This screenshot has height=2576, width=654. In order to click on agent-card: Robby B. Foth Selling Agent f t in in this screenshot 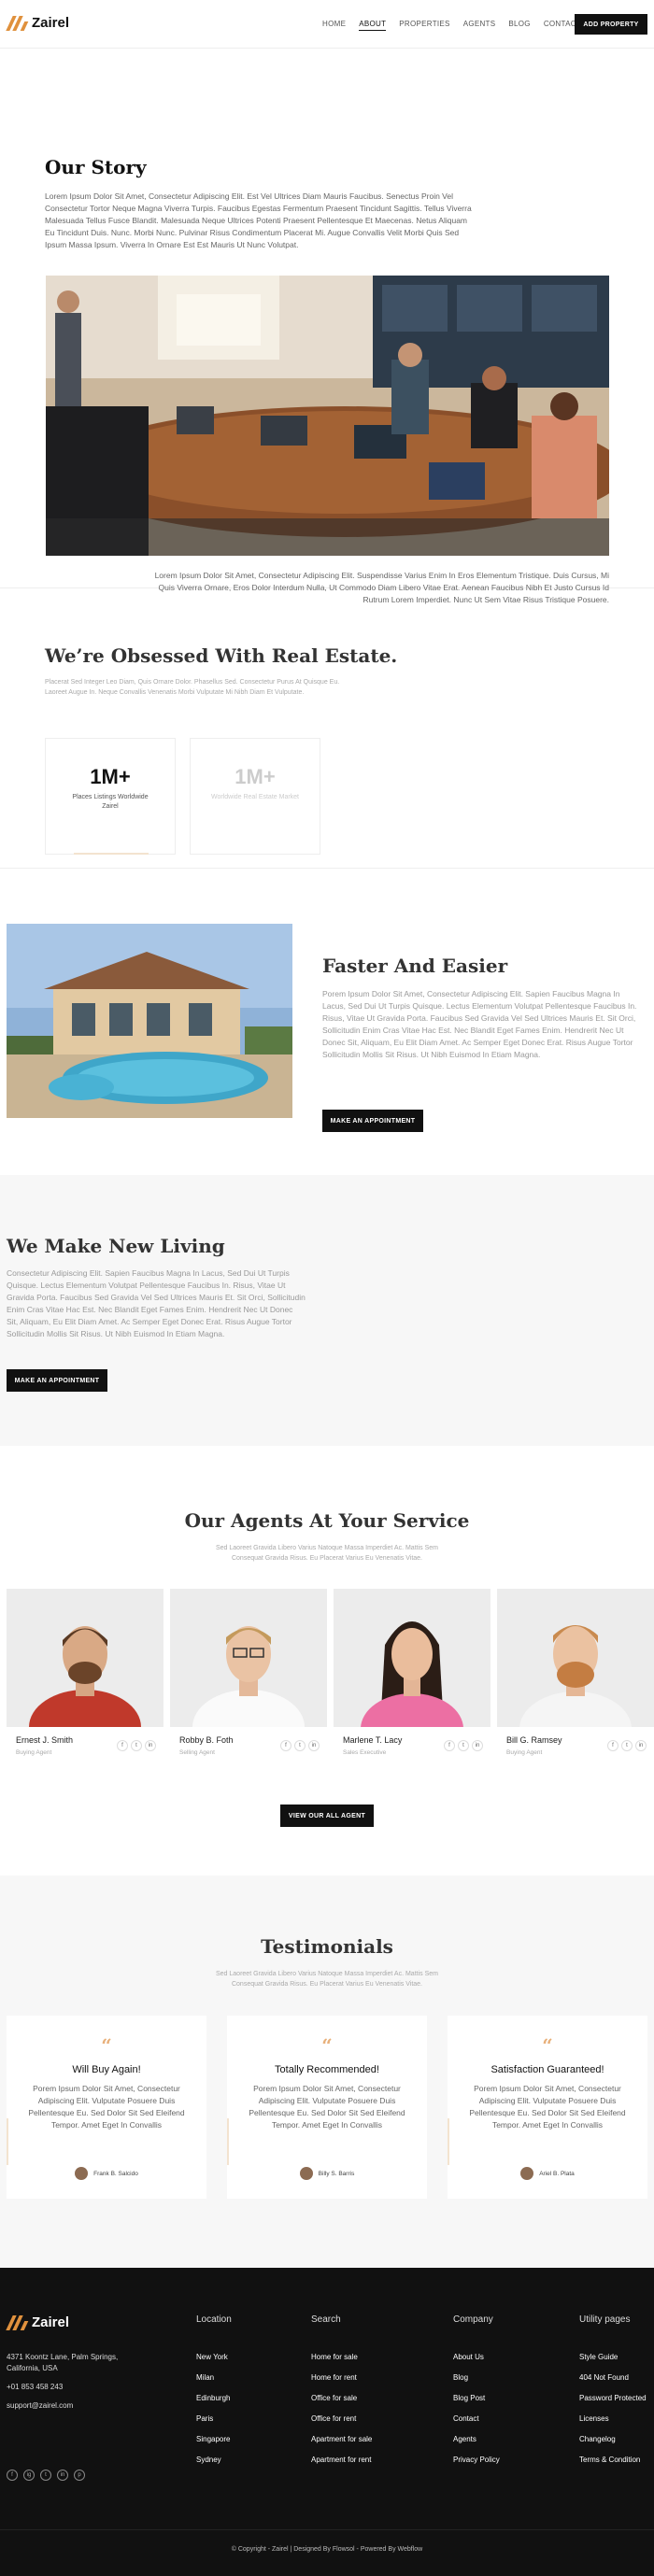, I will do `click(249, 1682)`.